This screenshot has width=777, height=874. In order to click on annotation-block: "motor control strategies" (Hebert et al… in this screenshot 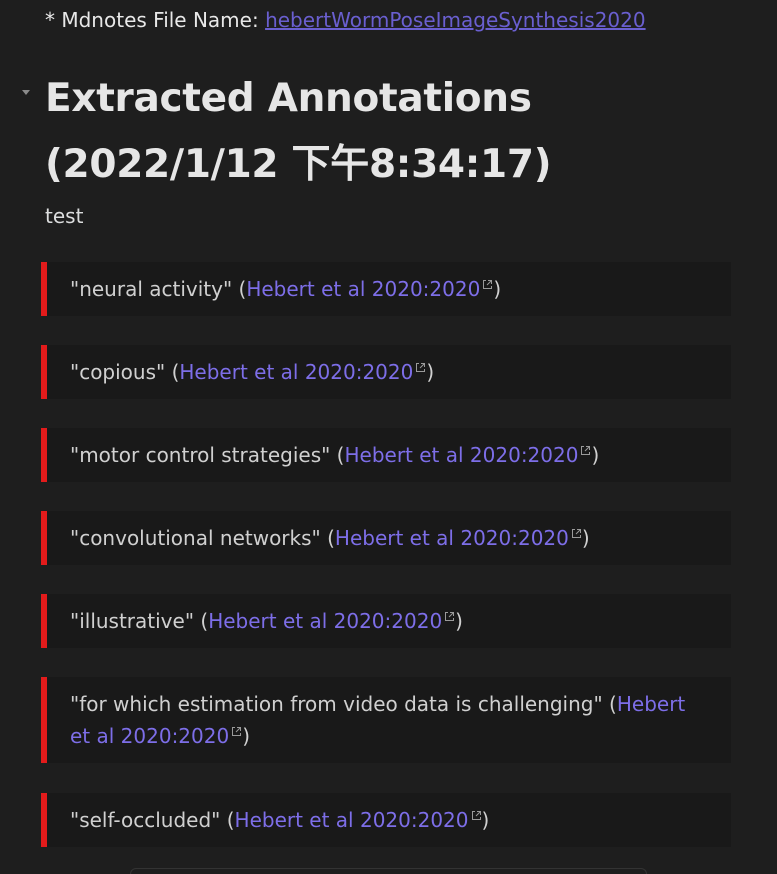, I will do `click(386, 455)`.